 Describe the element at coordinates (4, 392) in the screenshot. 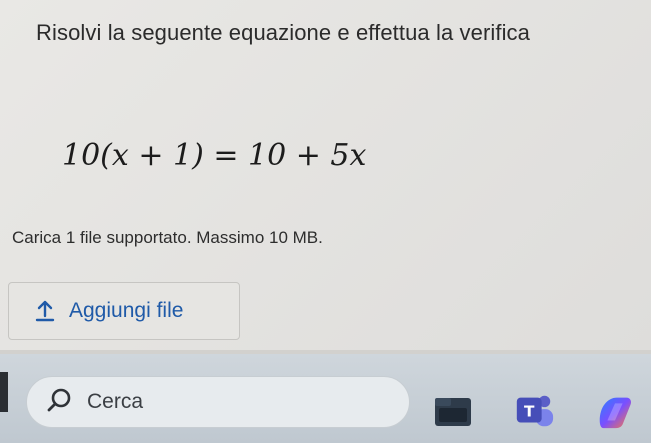

I see `taskbar-edge` at that location.